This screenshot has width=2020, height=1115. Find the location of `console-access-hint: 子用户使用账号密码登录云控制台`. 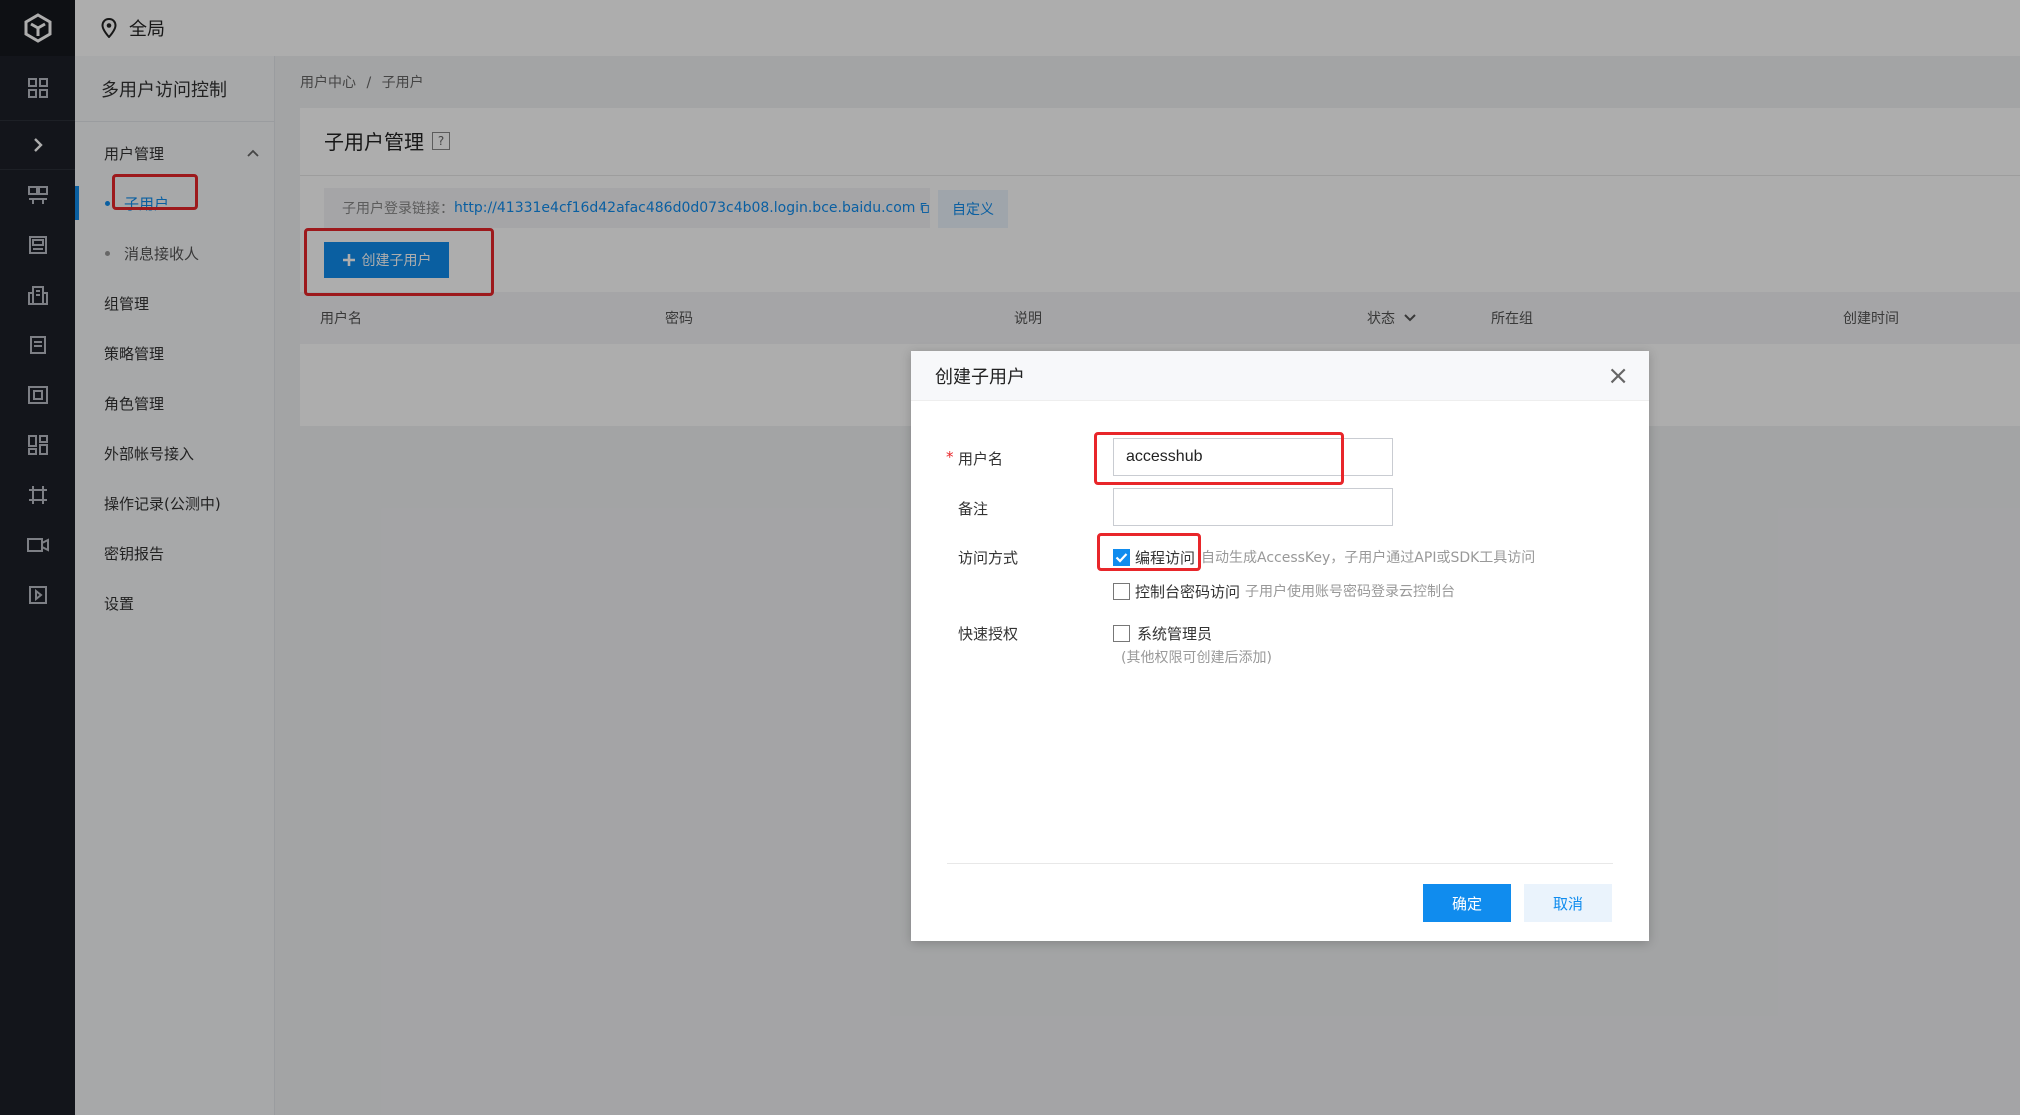

console-access-hint: 子用户使用账号密码登录云控制台 is located at coordinates (1350, 592).